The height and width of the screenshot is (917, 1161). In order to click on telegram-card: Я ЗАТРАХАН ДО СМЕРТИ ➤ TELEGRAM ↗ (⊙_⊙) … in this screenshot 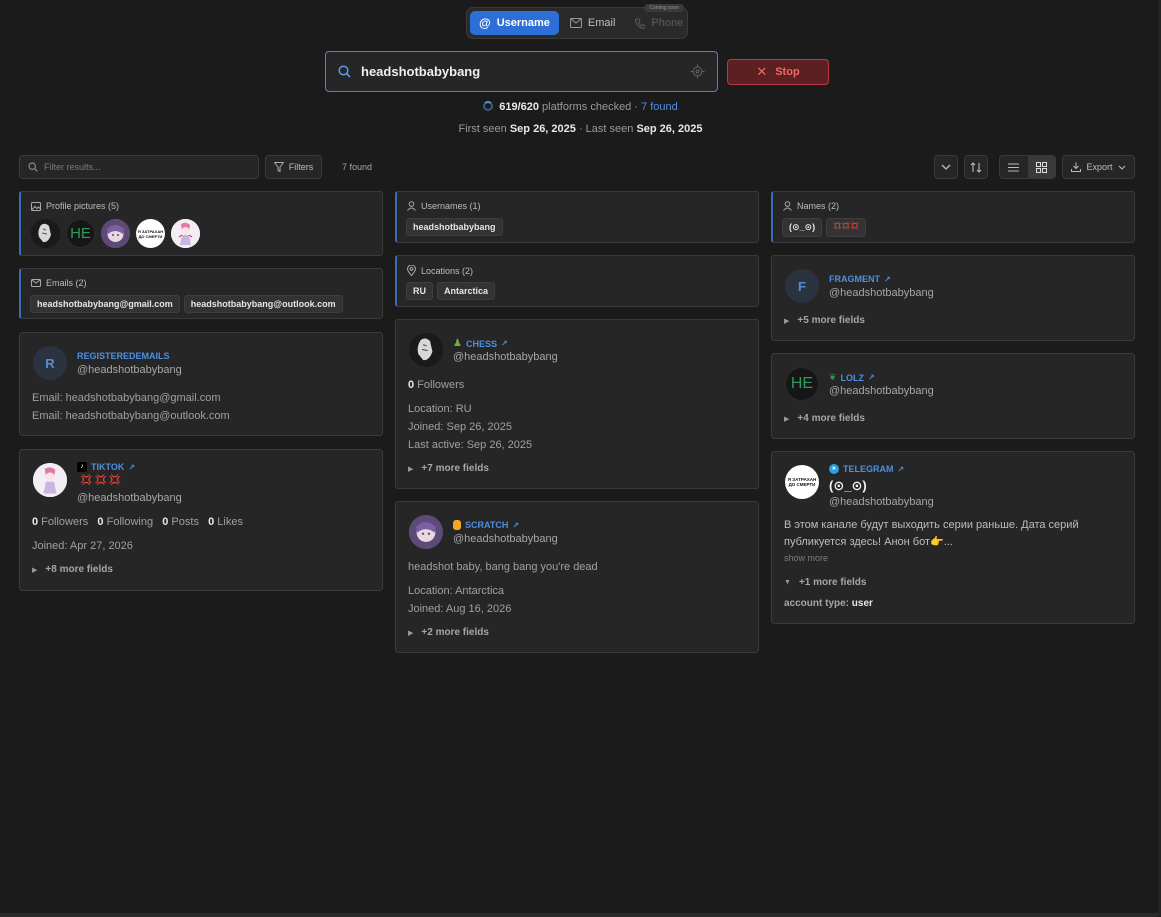, I will do `click(953, 537)`.